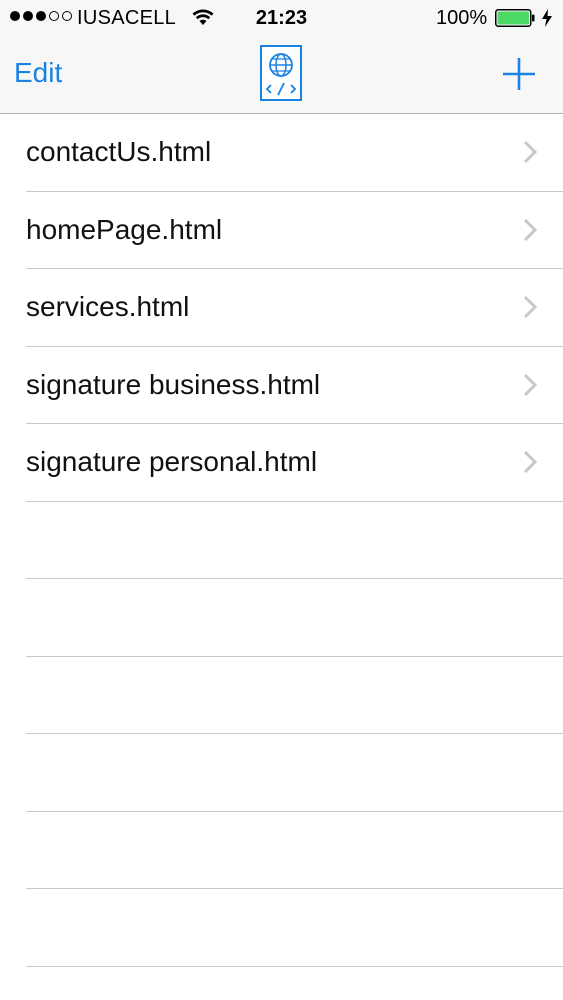 Image resolution: width=563 pixels, height=1000 pixels. I want to click on list-item: services.html, so click(281, 308).